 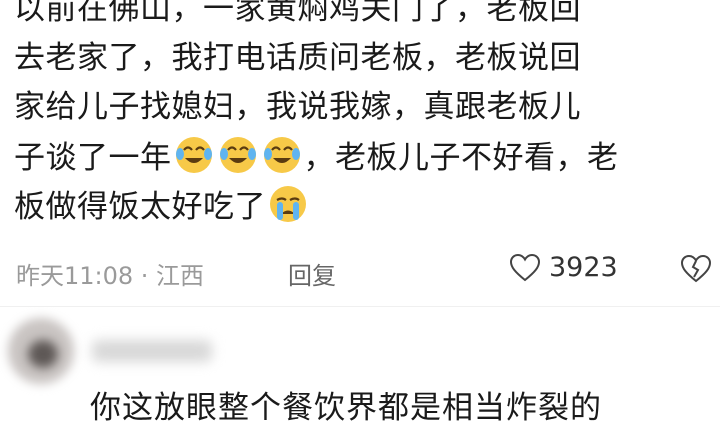 I want to click on divider, so click(x=360, y=306).